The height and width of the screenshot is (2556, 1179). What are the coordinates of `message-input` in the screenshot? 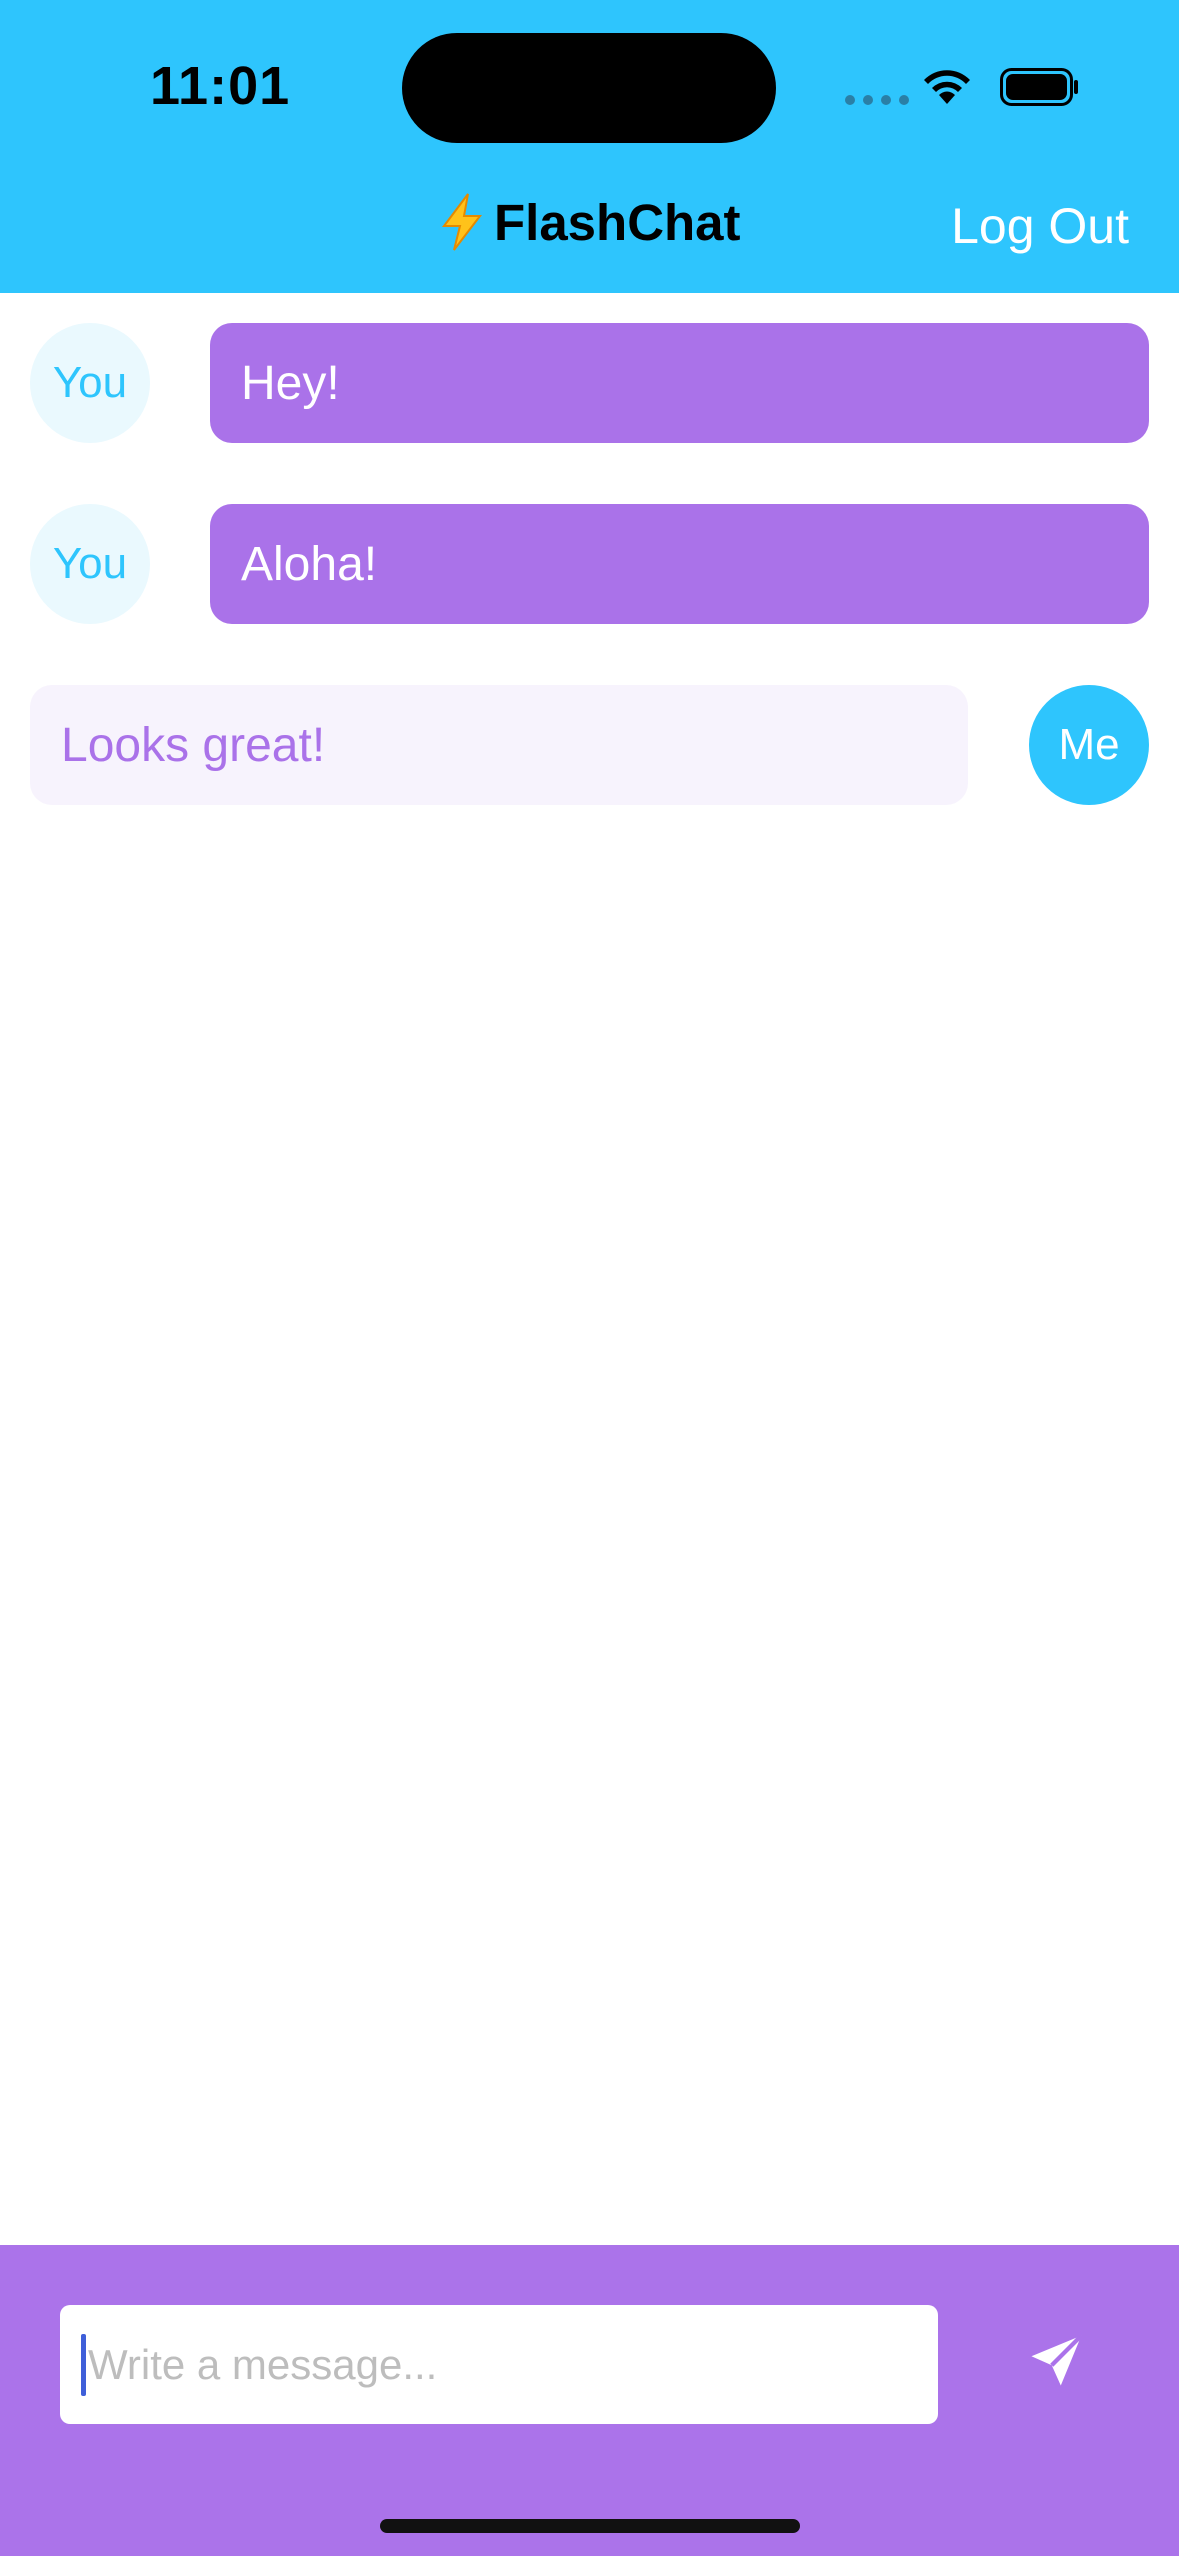 It's located at (498, 2364).